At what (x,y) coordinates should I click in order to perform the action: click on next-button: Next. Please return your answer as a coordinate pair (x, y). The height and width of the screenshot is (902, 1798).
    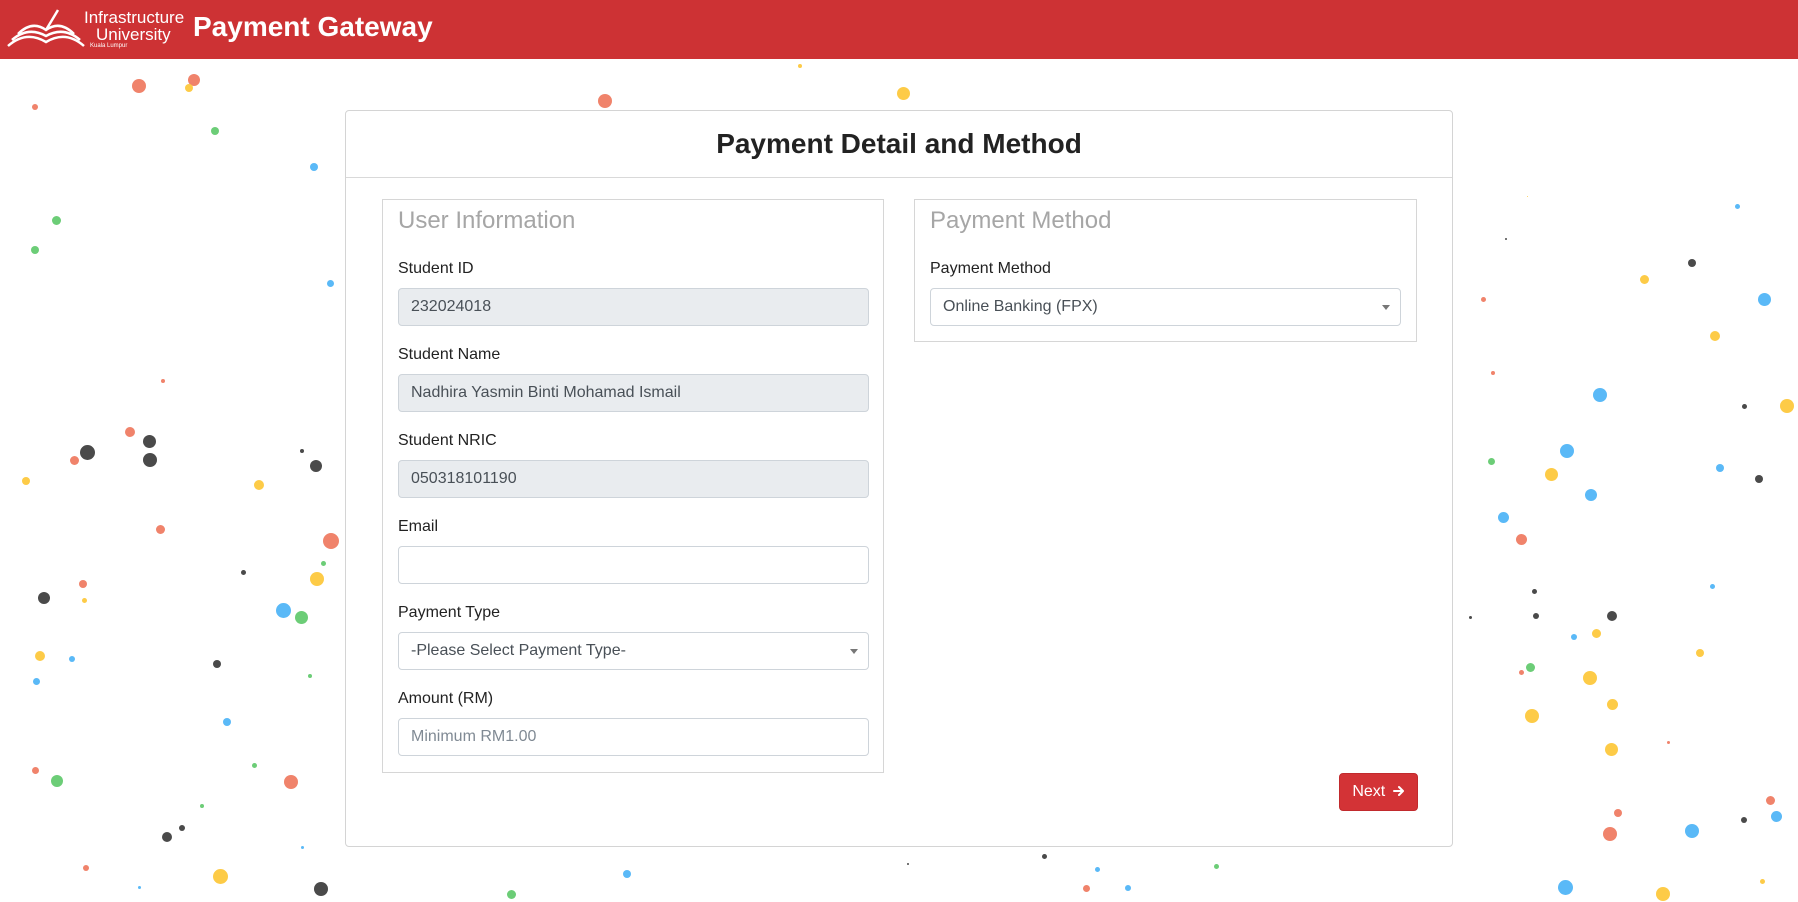
    Looking at the image, I should click on (1378, 792).